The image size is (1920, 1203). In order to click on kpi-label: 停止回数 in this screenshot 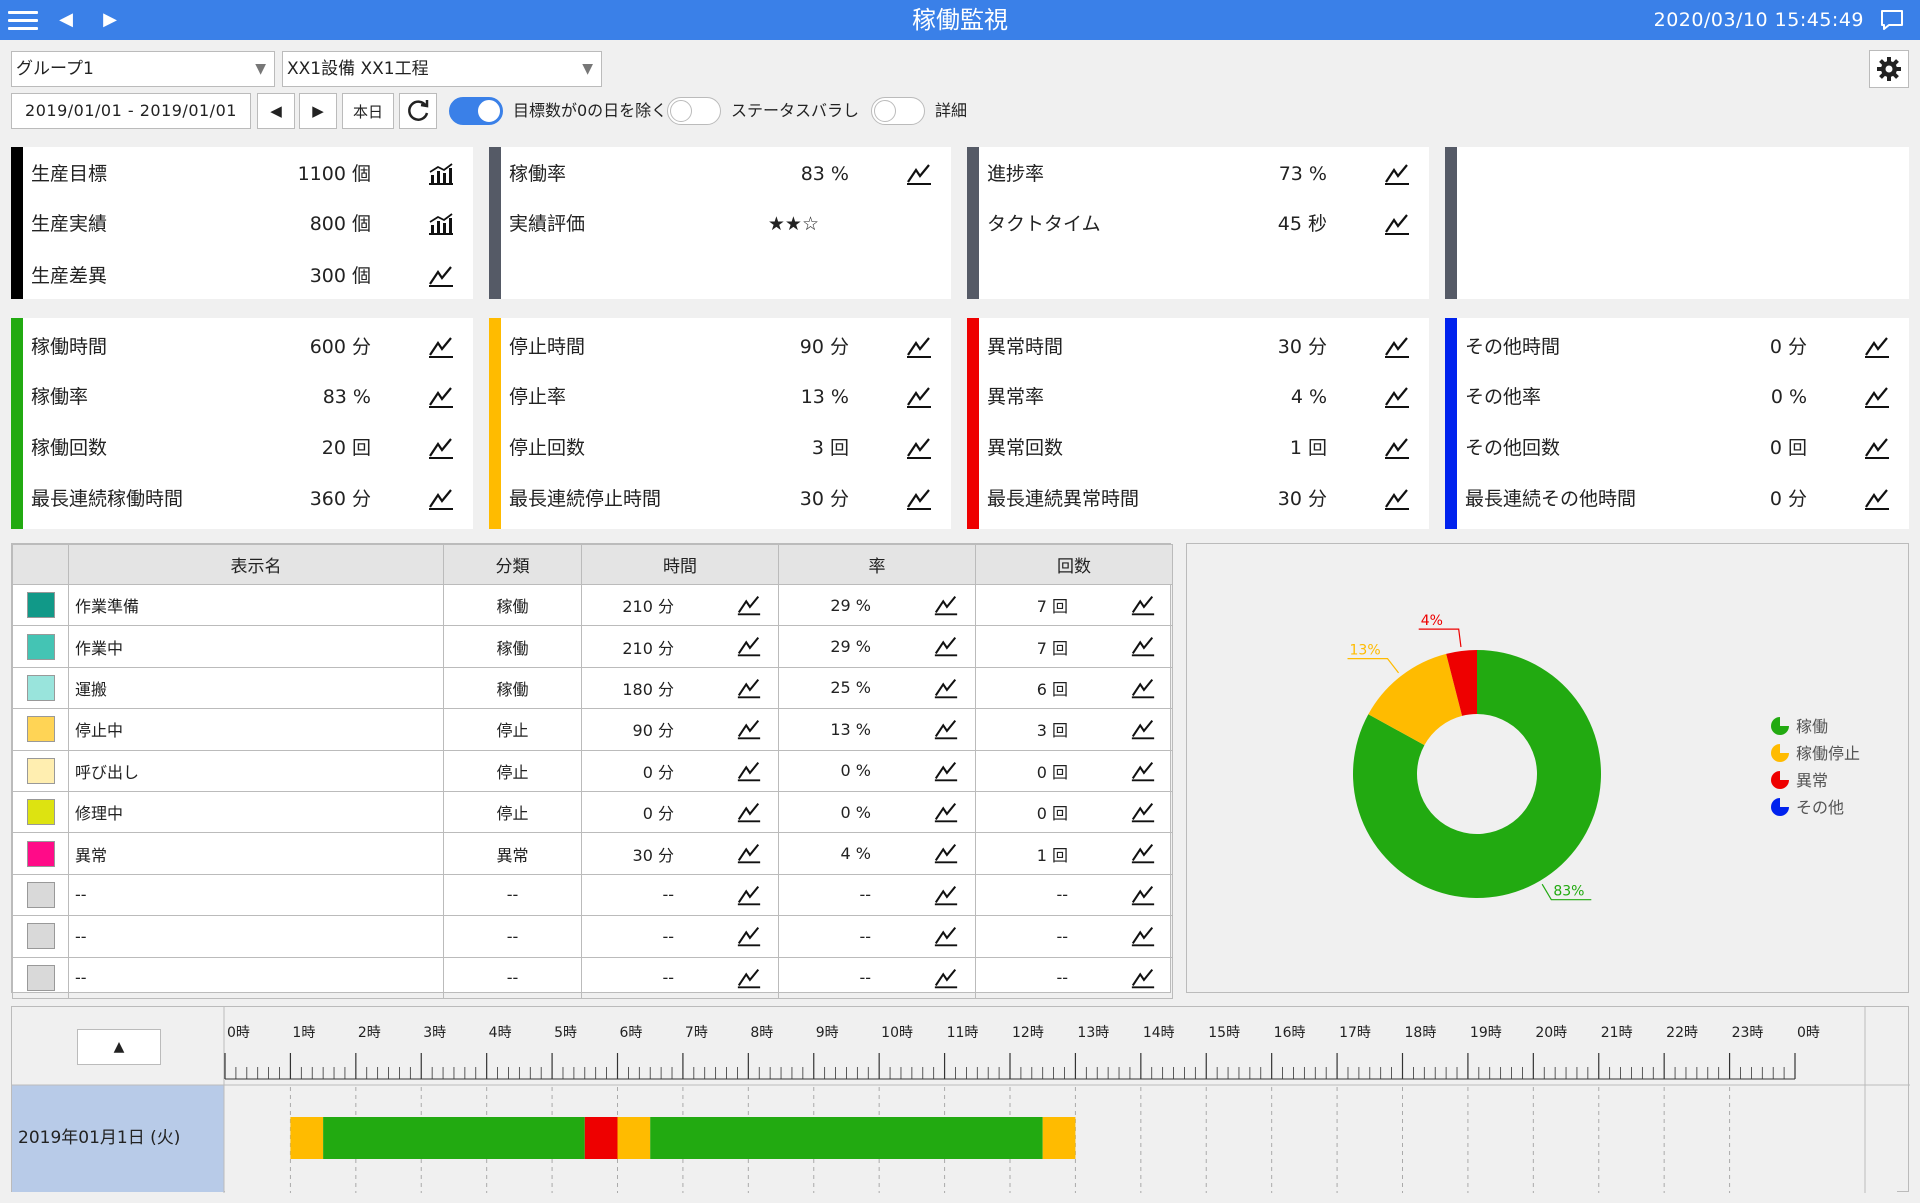, I will do `click(547, 448)`.